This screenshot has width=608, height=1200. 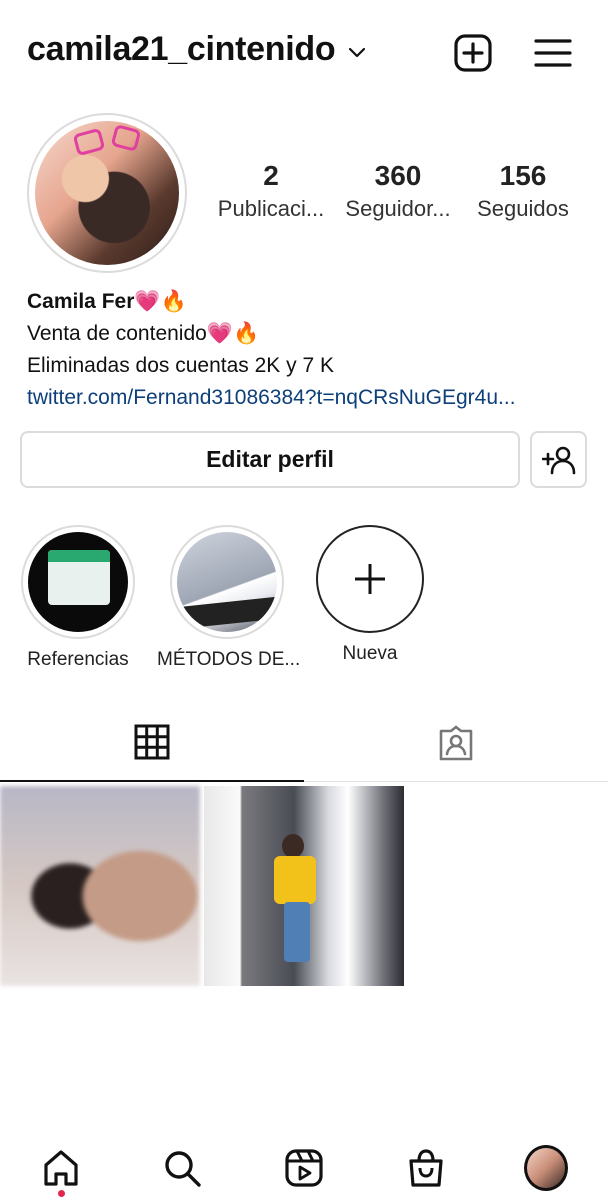 I want to click on bio-line-1: Venta de contenido💗🔥, so click(x=143, y=333).